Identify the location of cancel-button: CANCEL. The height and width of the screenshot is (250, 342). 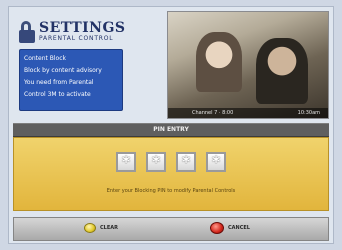
(230, 228).